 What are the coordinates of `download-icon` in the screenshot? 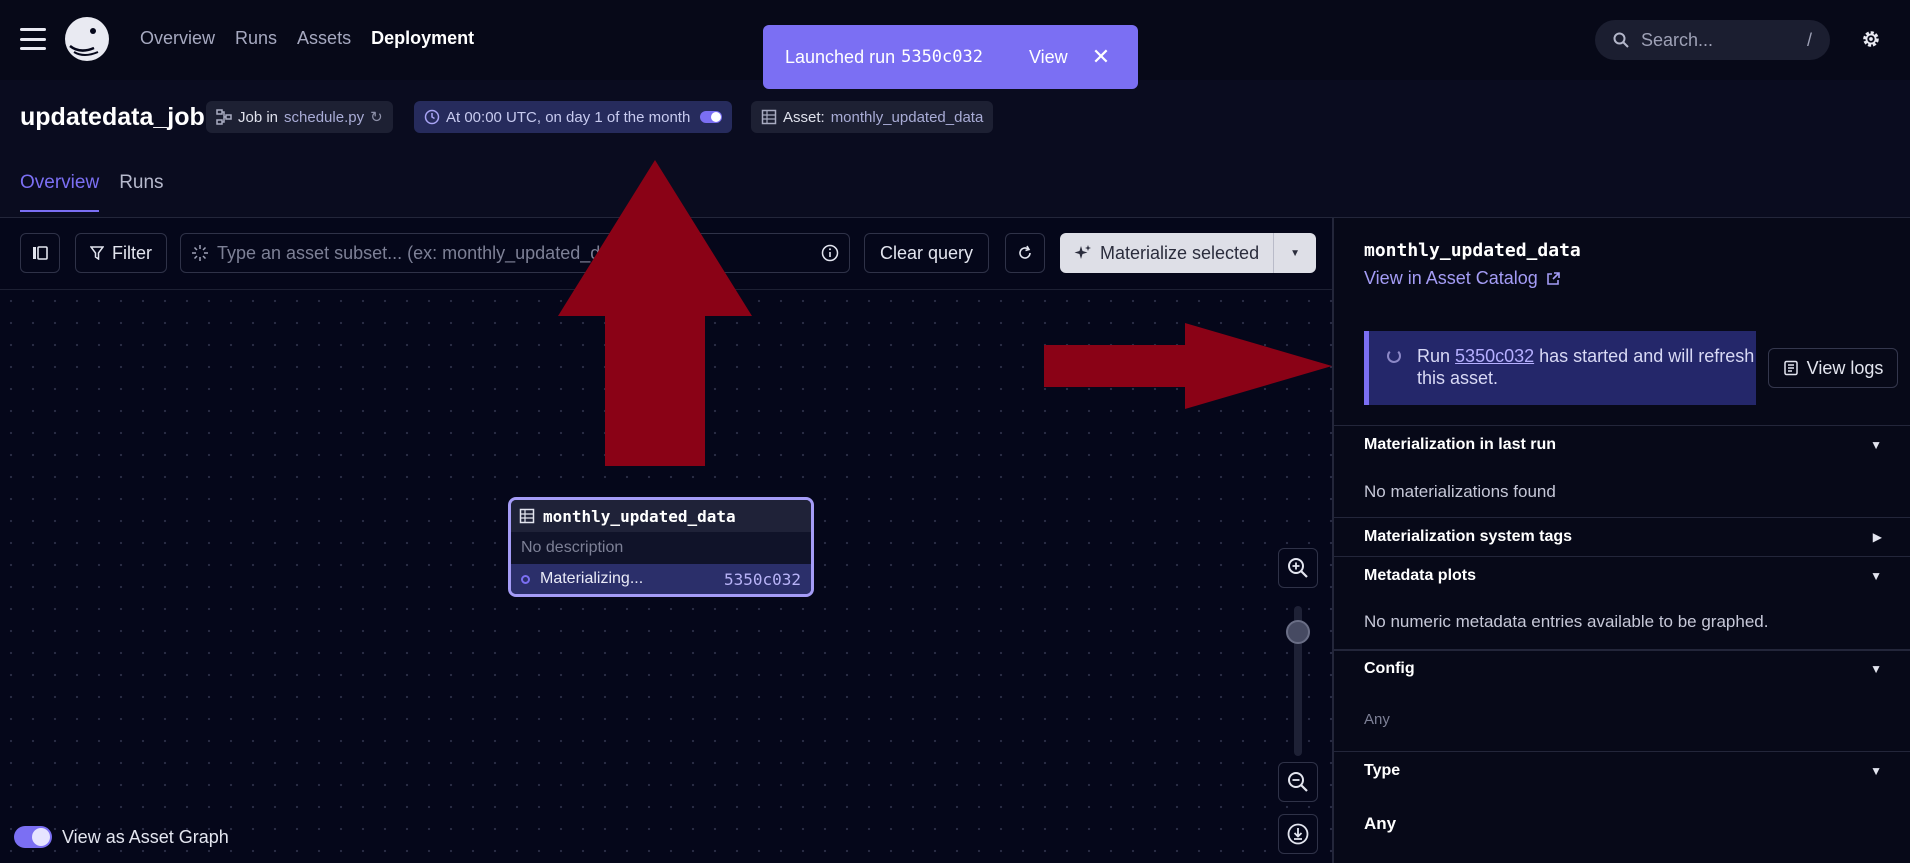 It's located at (1298, 834).